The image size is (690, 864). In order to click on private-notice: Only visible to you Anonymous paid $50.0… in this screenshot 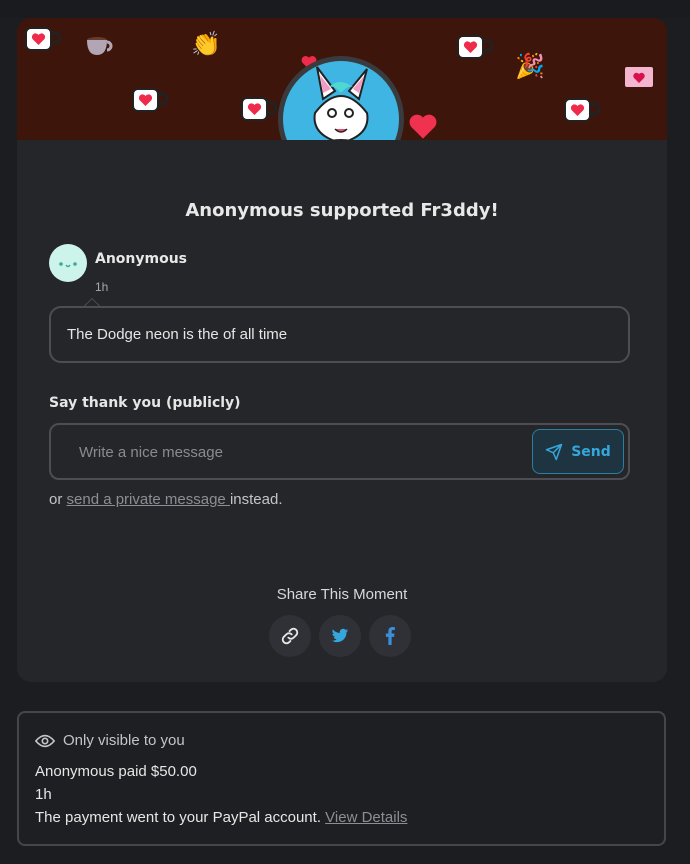, I will do `click(341, 778)`.